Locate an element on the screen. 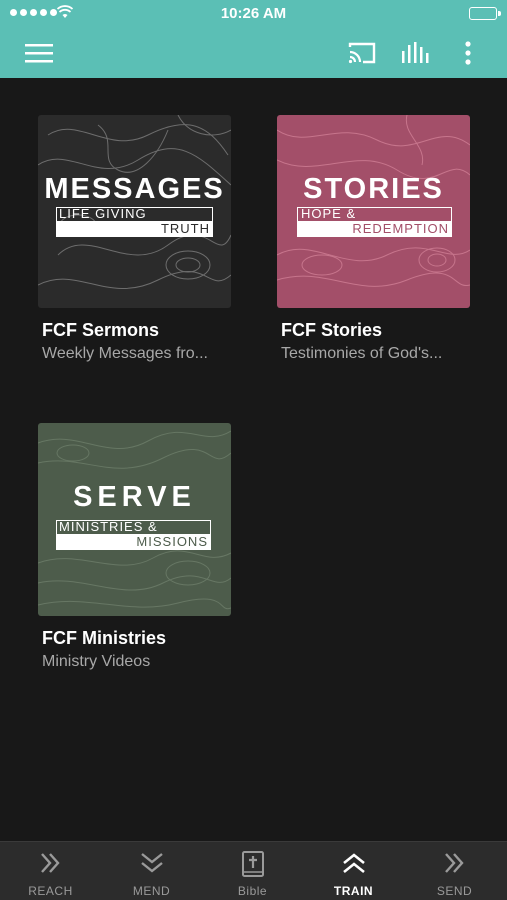 This screenshot has width=507, height=900. artwork-line-2: REDEMPTION is located at coordinates (374, 229).